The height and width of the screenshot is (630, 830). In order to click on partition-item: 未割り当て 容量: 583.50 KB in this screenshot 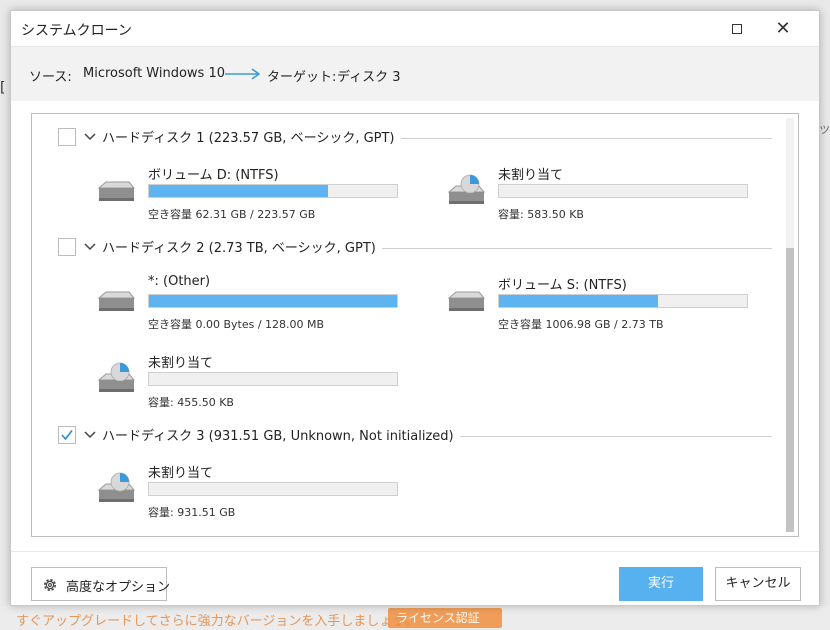, I will do `click(597, 194)`.